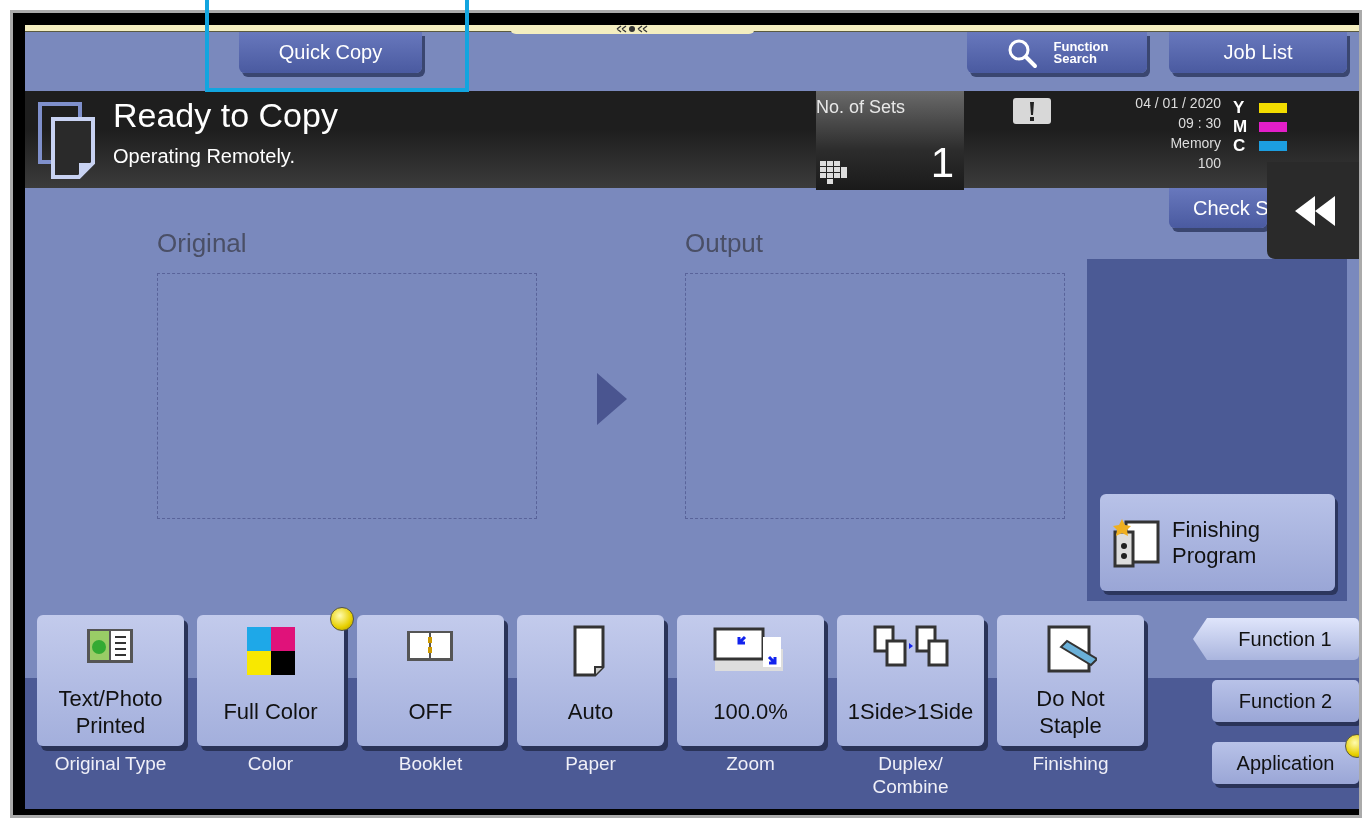 The height and width of the screenshot is (822, 1362). I want to click on finishing-program-icon, so click(1137, 542).